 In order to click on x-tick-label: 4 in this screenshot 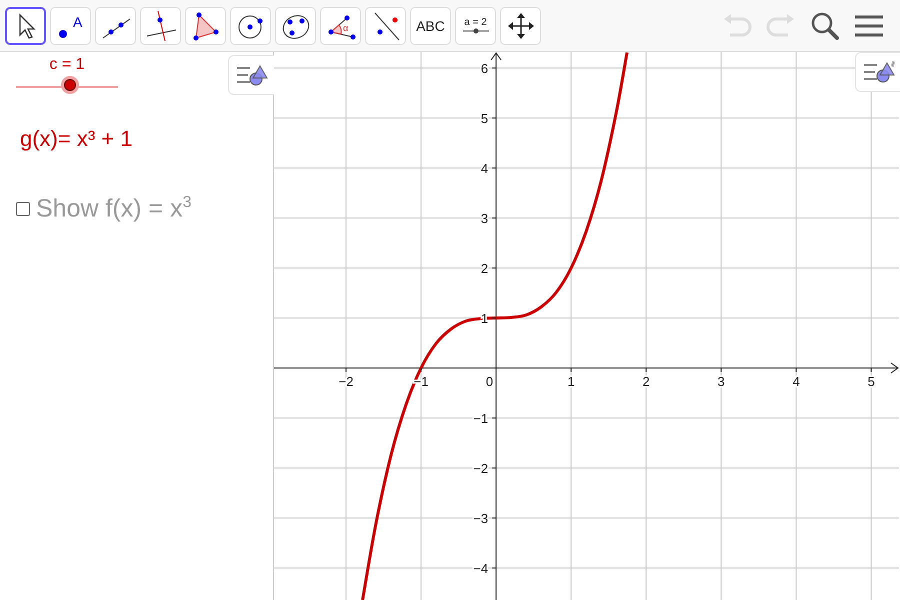, I will do `click(796, 381)`.